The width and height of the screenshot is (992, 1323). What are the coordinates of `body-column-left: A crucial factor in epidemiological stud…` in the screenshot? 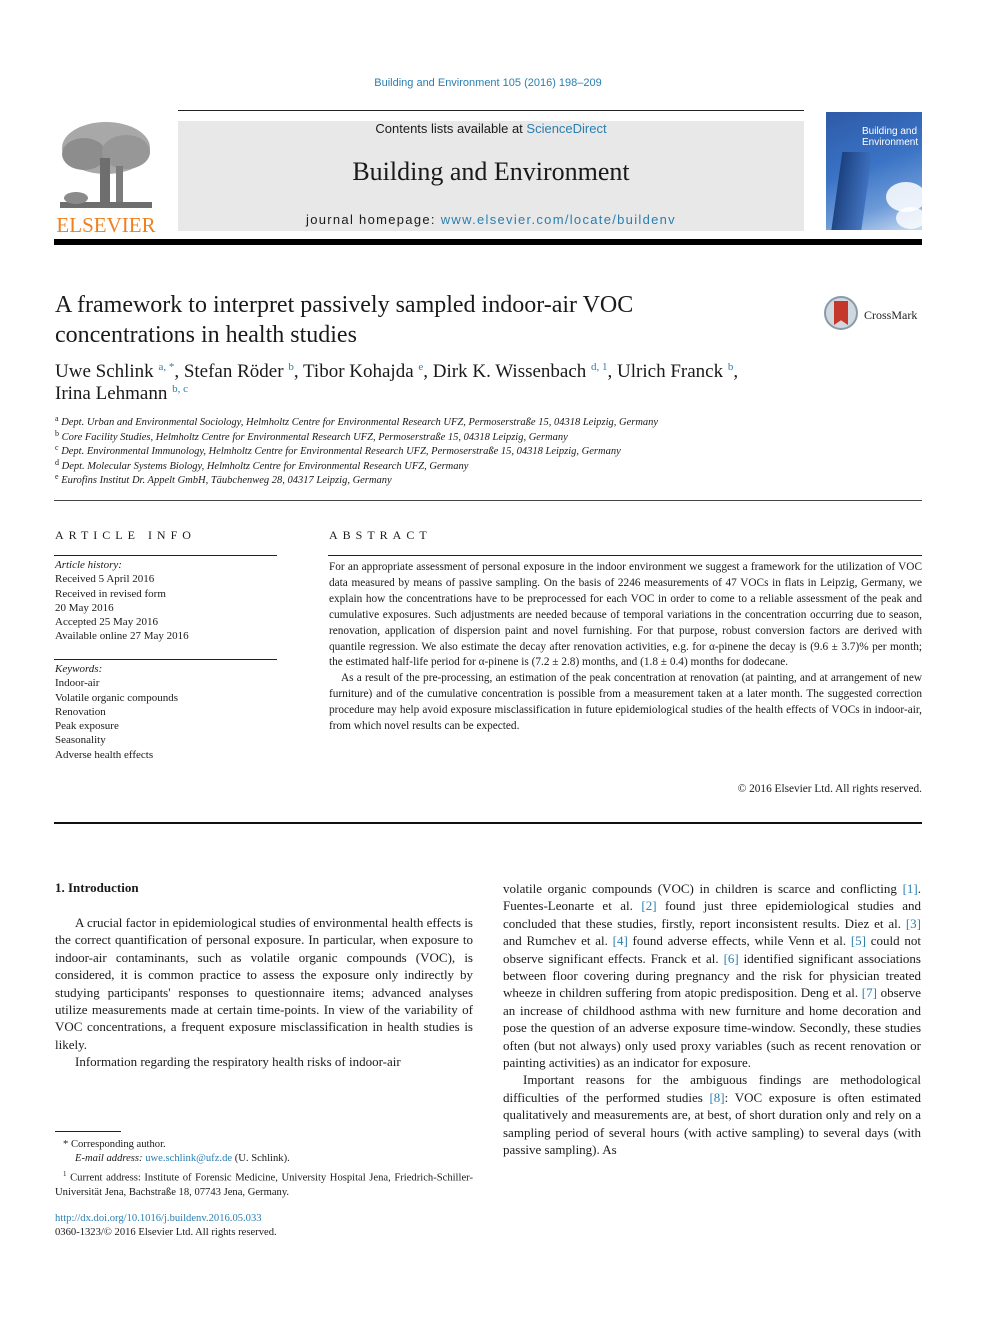 It's located at (264, 992).